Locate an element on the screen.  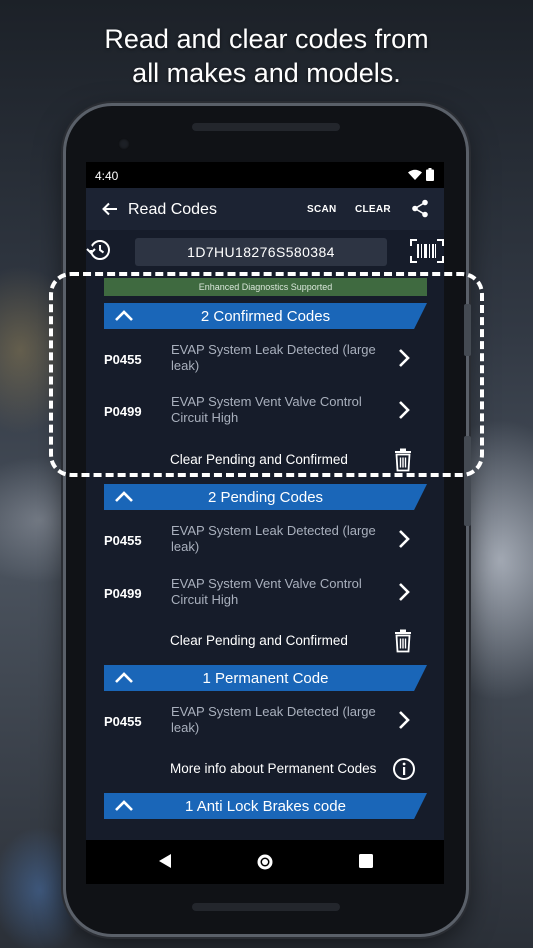
section-title: 2 Pending Codes is located at coordinates (265, 497).